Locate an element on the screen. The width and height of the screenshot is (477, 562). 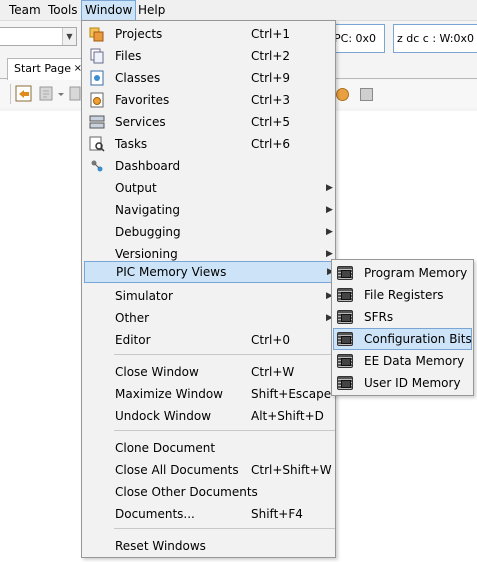
tab-start-page: Start Page × is located at coordinates (45, 69).